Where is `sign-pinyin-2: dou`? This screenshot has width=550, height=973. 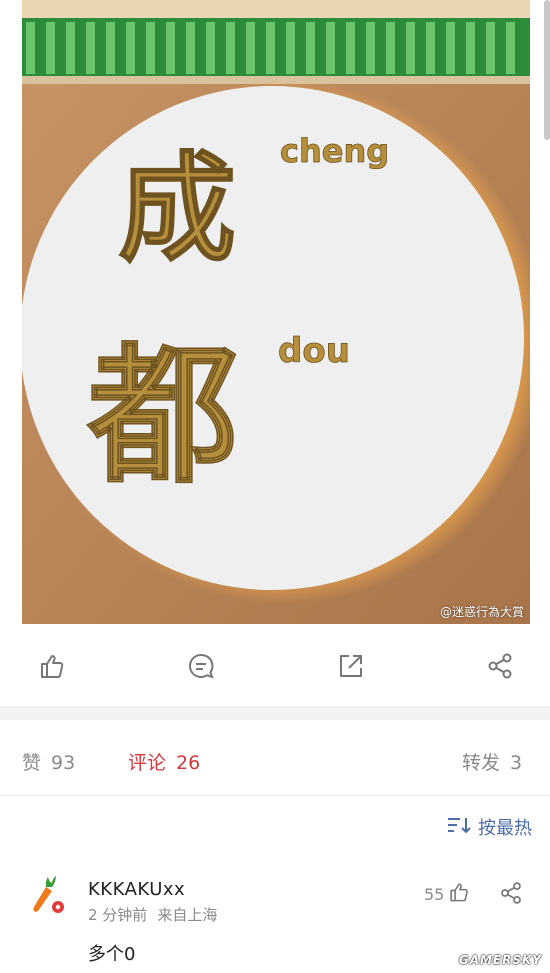
sign-pinyin-2: dou is located at coordinates (314, 351).